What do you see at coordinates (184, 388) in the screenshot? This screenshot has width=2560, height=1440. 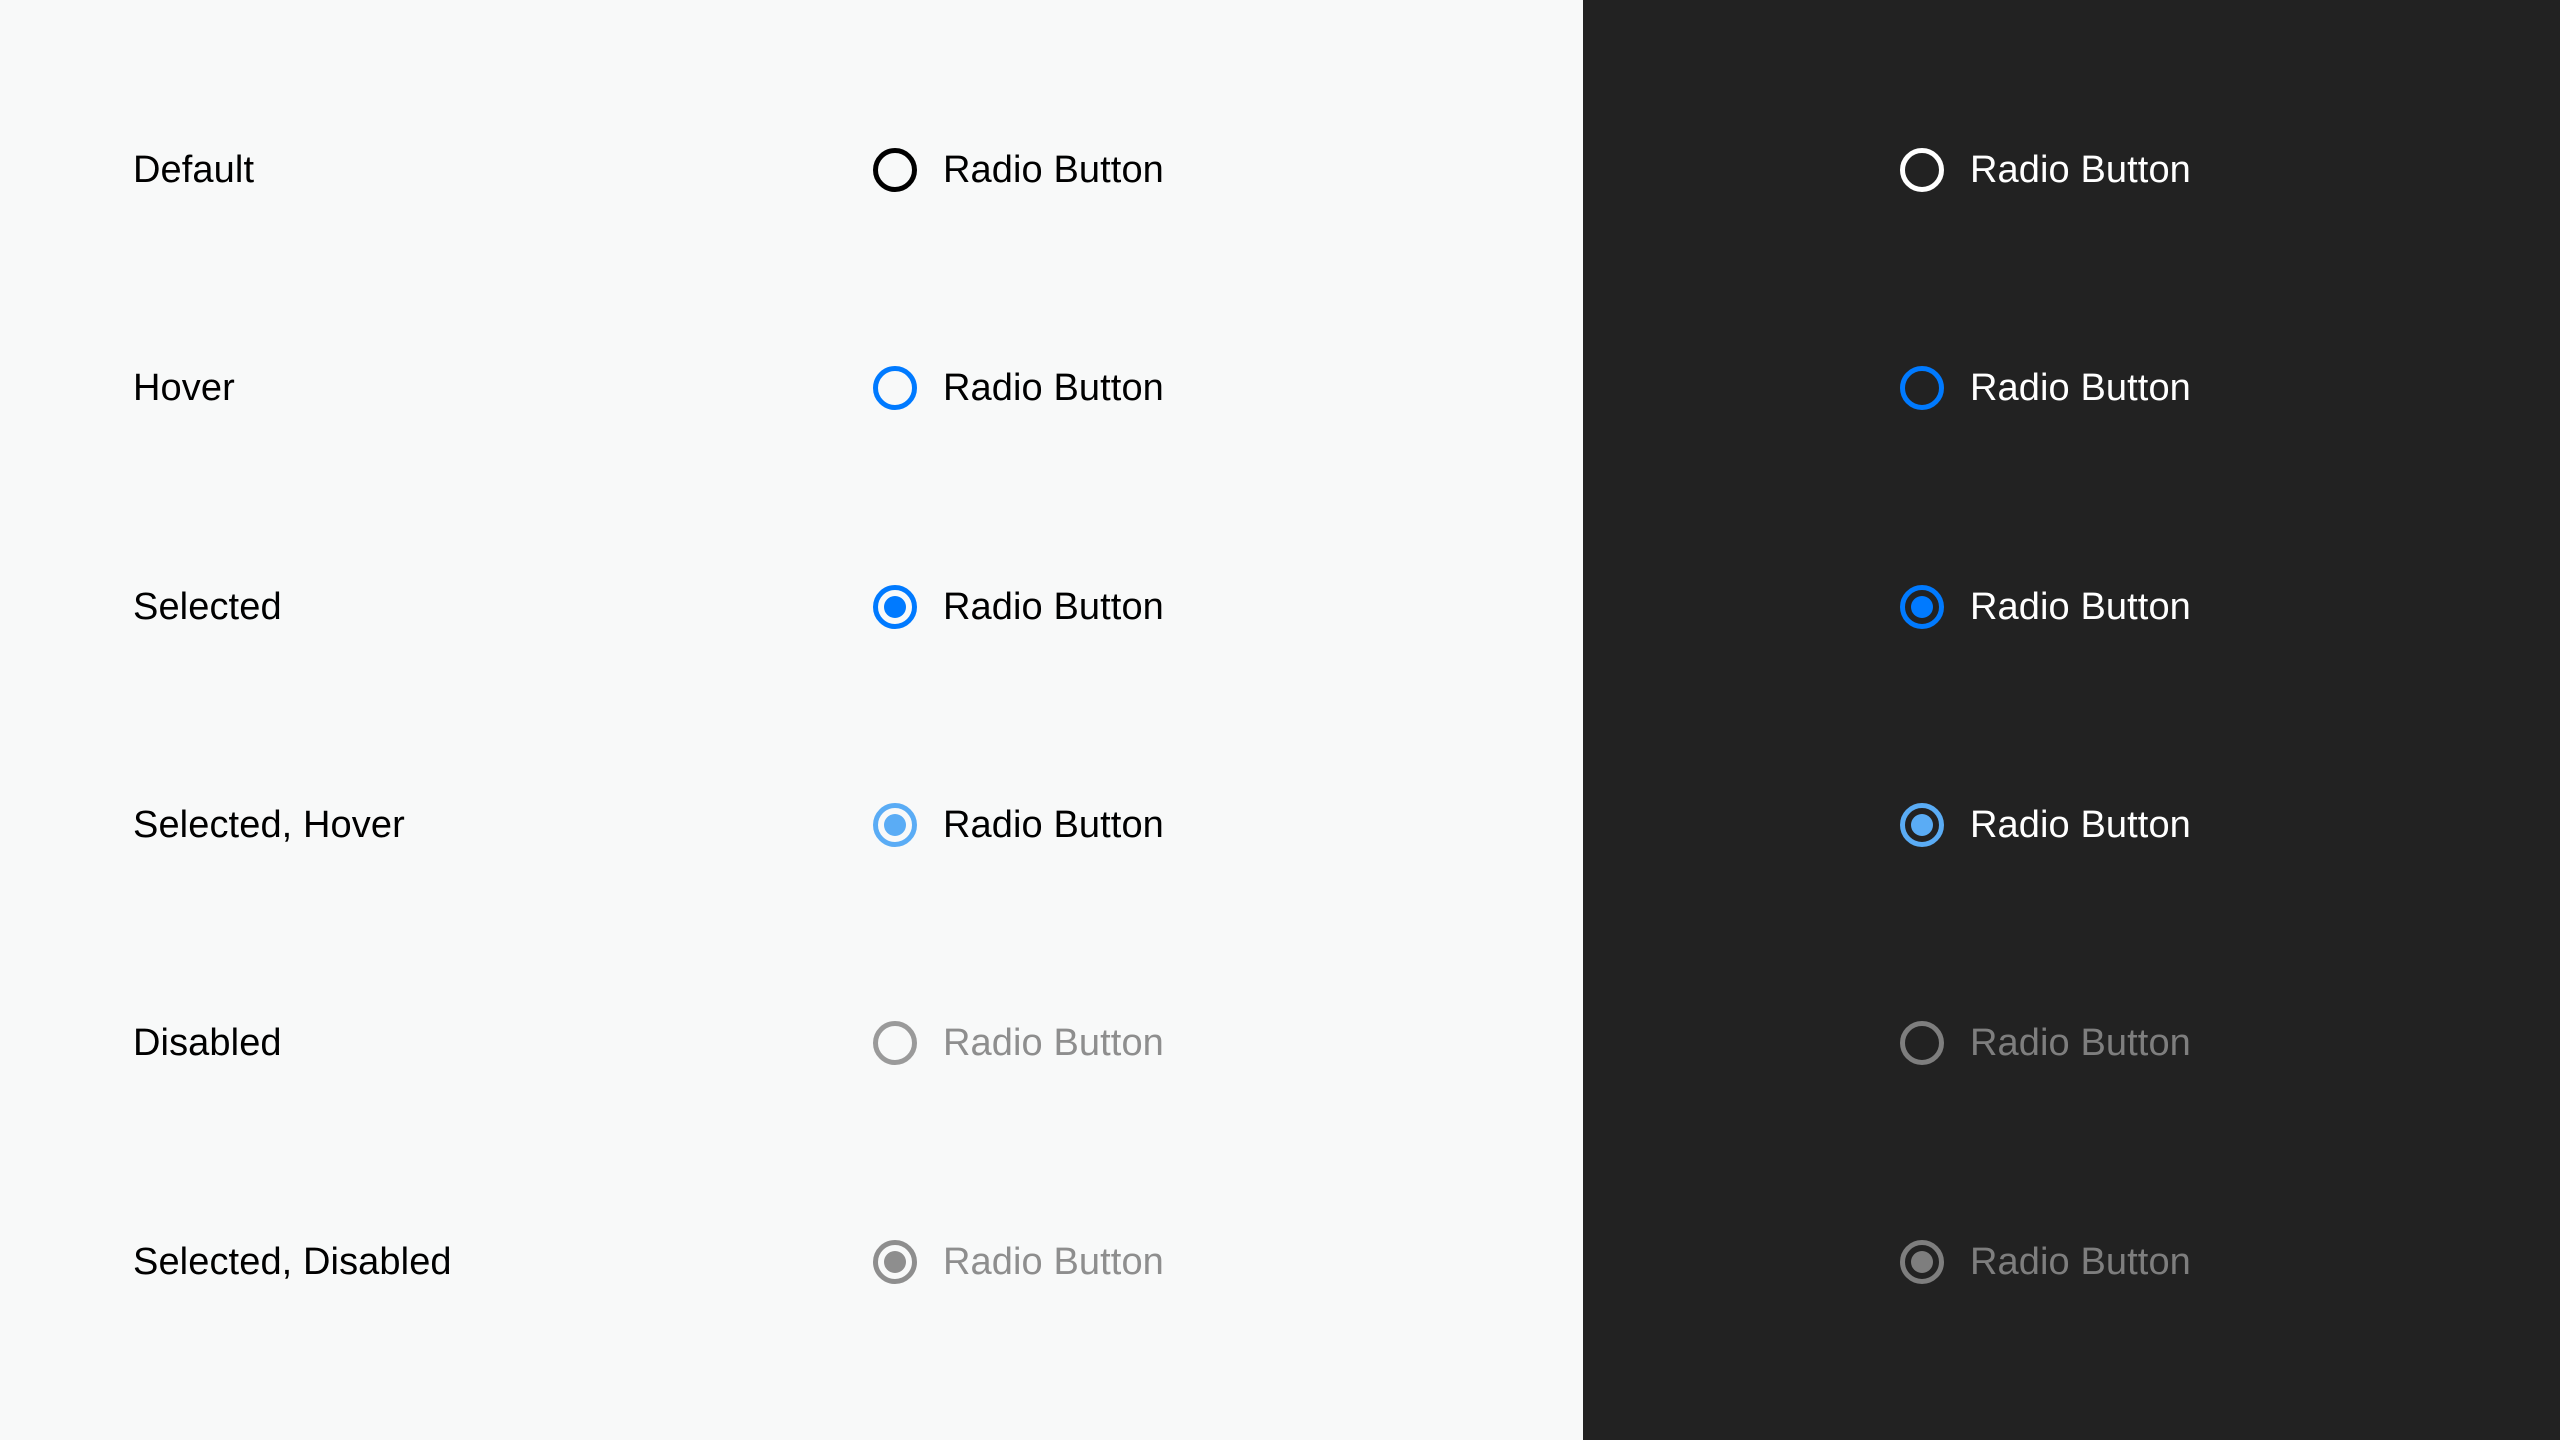 I see `state-name-label: Hover` at bounding box center [184, 388].